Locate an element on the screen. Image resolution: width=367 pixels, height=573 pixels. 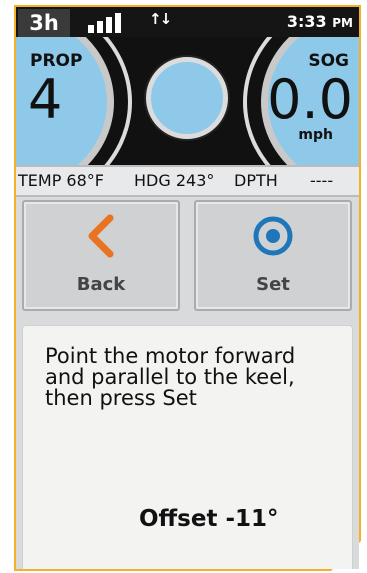
target-icon is located at coordinates (273, 236).